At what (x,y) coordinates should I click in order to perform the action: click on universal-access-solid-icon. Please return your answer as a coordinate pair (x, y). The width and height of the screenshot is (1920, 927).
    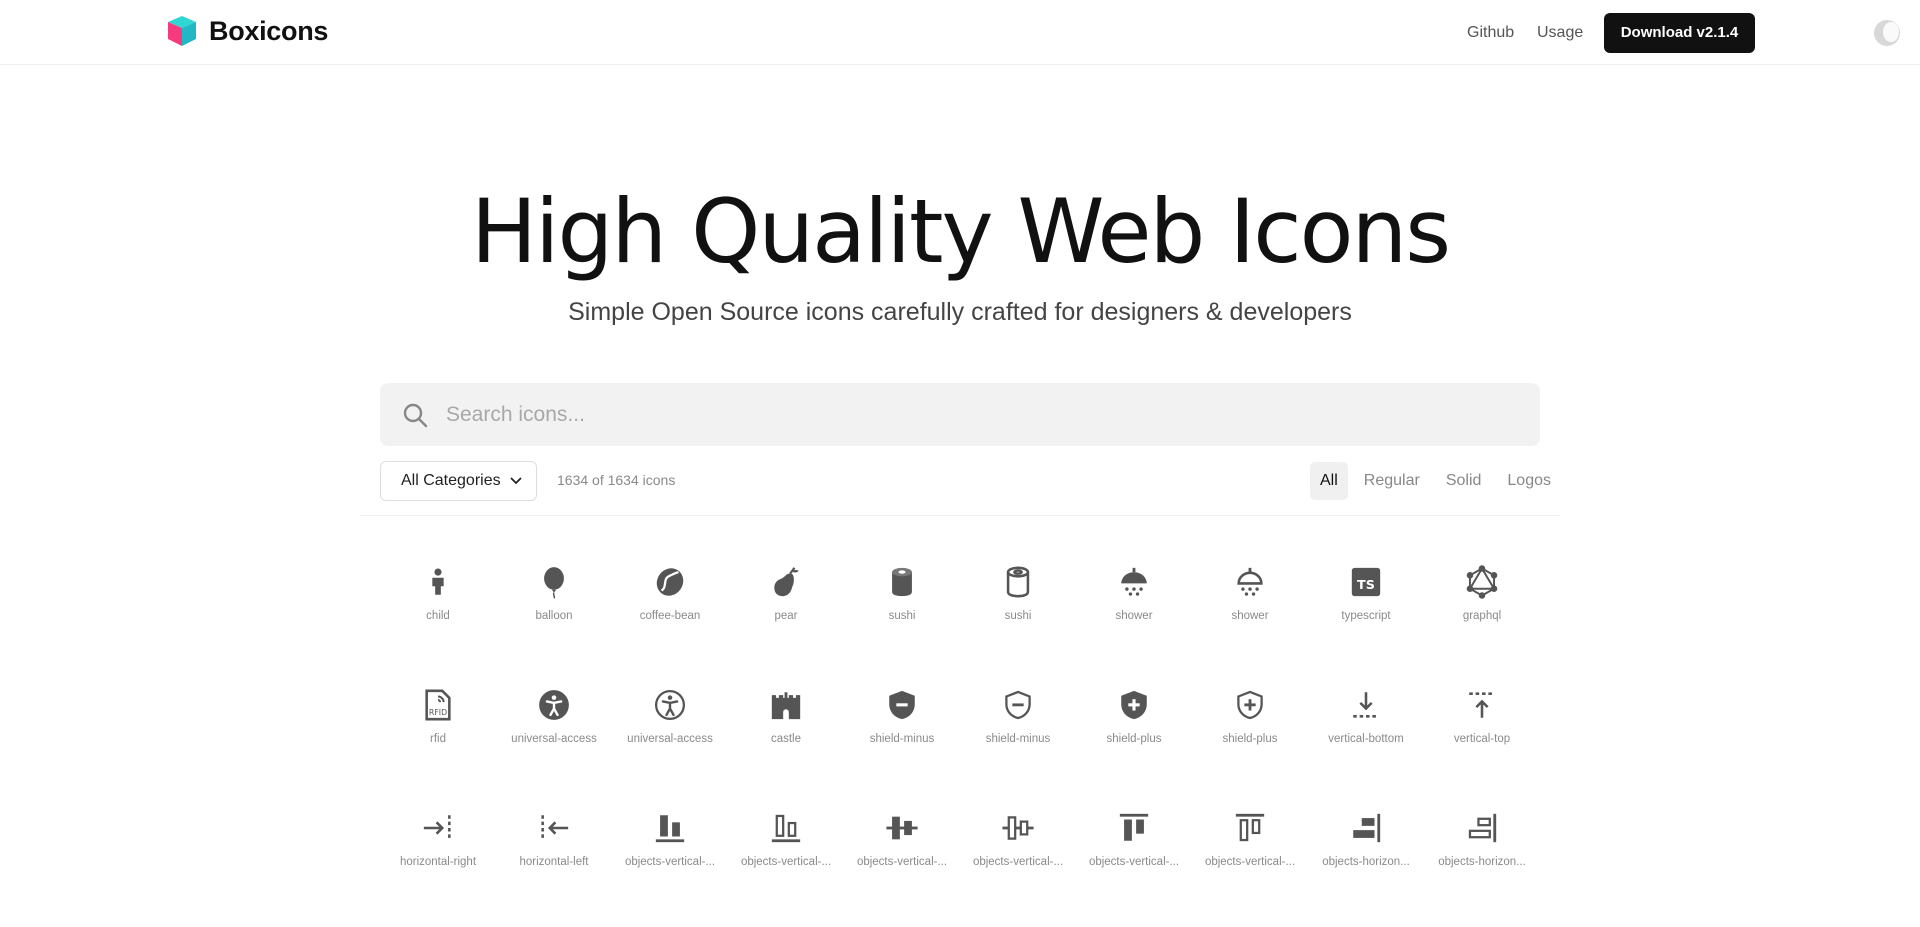
    Looking at the image, I should click on (554, 705).